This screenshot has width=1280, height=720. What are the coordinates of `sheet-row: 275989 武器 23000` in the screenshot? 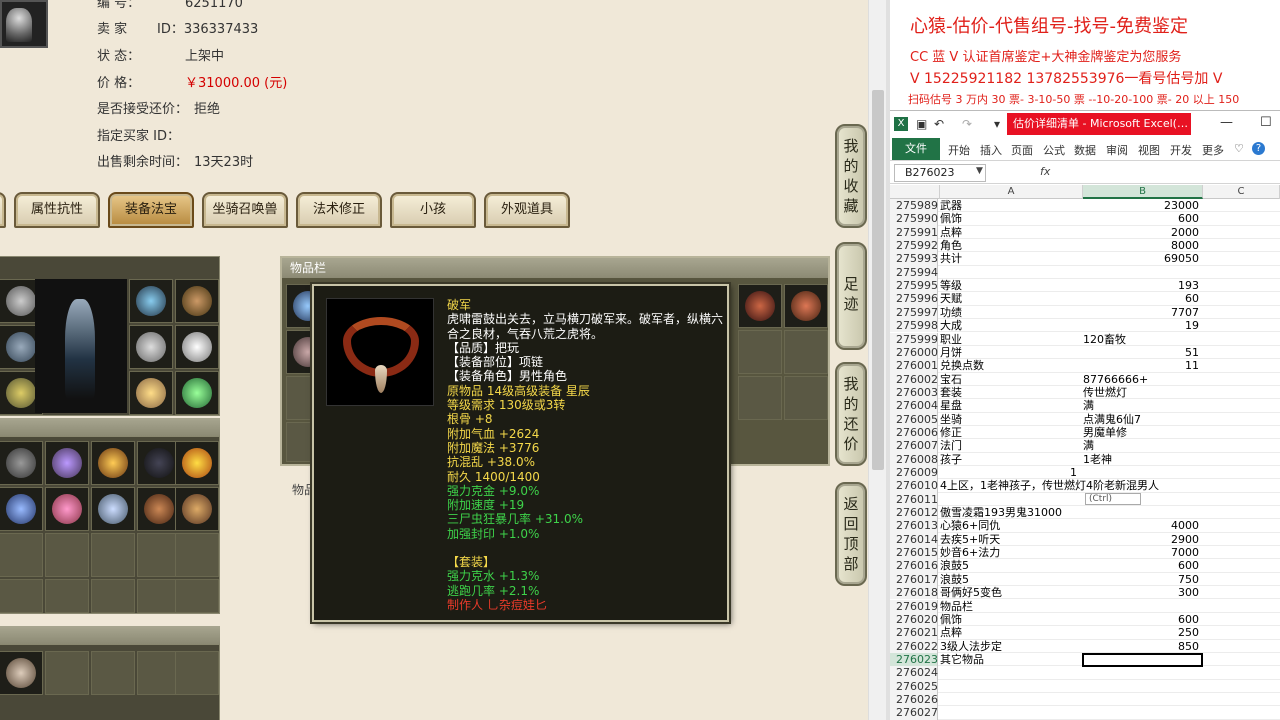 It's located at (1085, 206).